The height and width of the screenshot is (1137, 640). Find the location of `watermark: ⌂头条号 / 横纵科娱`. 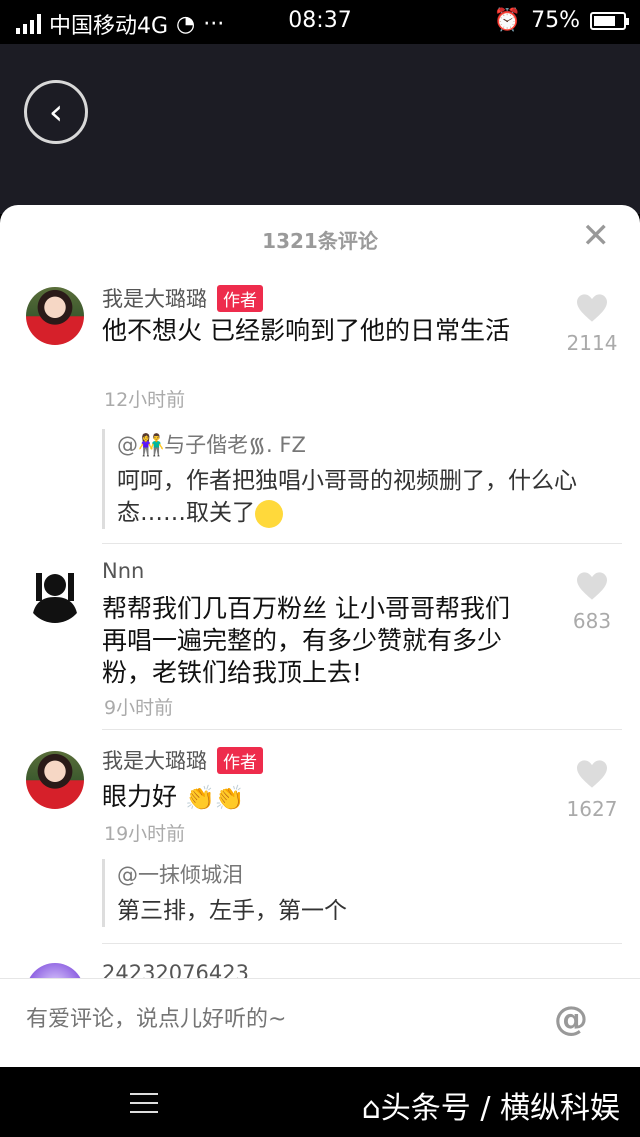

watermark: ⌂头条号 / 横纵科娱 is located at coordinates (490, 1108).